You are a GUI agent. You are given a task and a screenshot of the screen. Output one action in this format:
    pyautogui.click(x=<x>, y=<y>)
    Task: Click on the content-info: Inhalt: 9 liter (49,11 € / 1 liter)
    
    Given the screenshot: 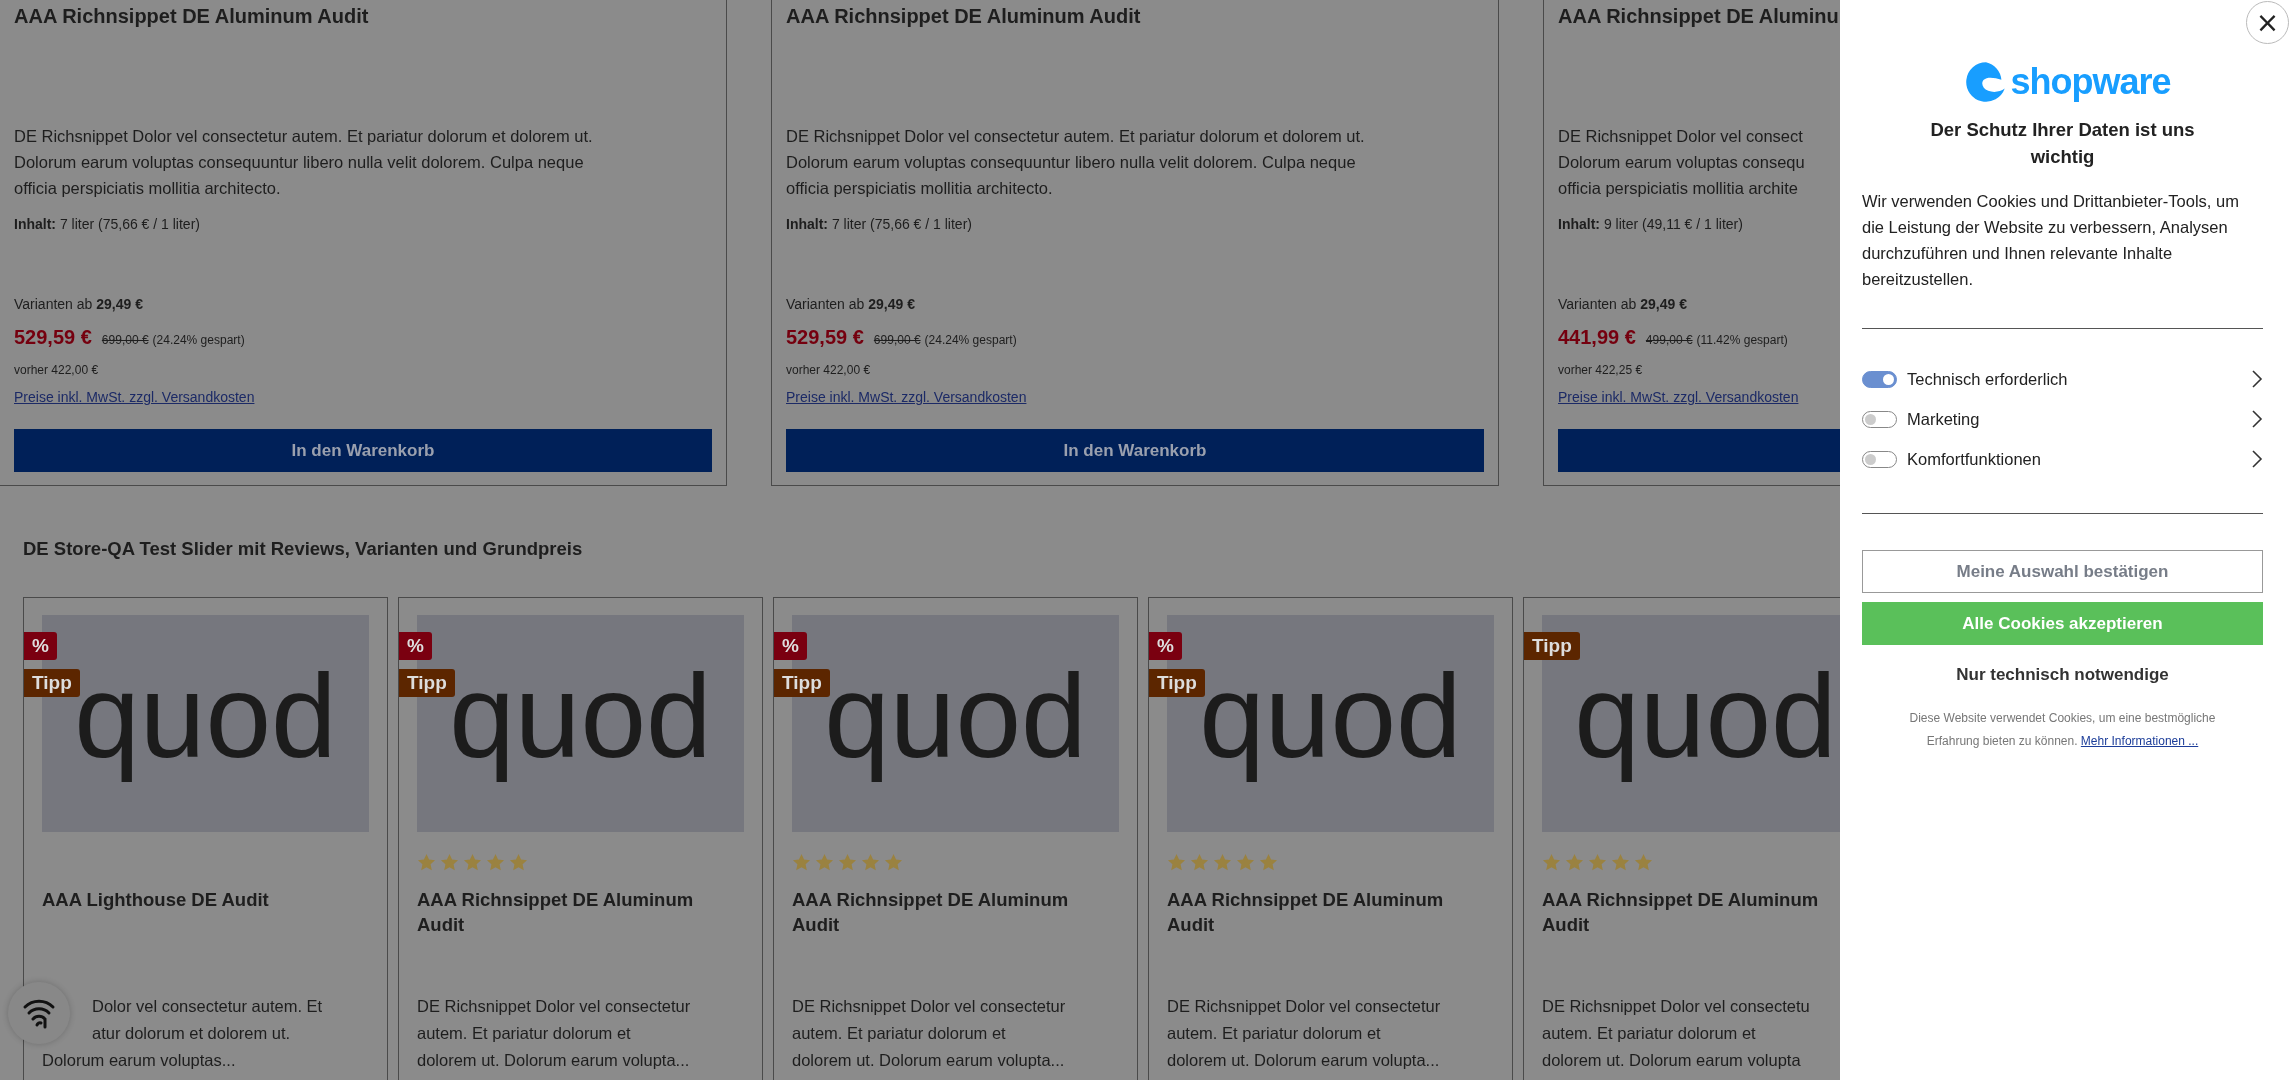 What is the action you would take?
    pyautogui.click(x=1651, y=224)
    